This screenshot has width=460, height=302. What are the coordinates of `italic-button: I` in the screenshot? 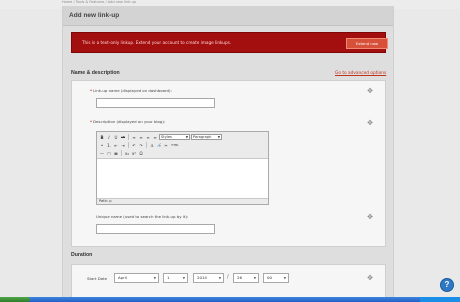 It's located at (109, 137).